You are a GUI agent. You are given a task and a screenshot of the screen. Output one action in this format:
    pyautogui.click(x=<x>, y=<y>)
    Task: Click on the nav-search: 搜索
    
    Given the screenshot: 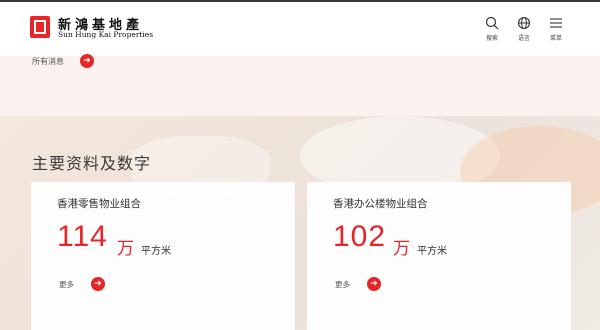 What is the action you would take?
    pyautogui.click(x=492, y=29)
    